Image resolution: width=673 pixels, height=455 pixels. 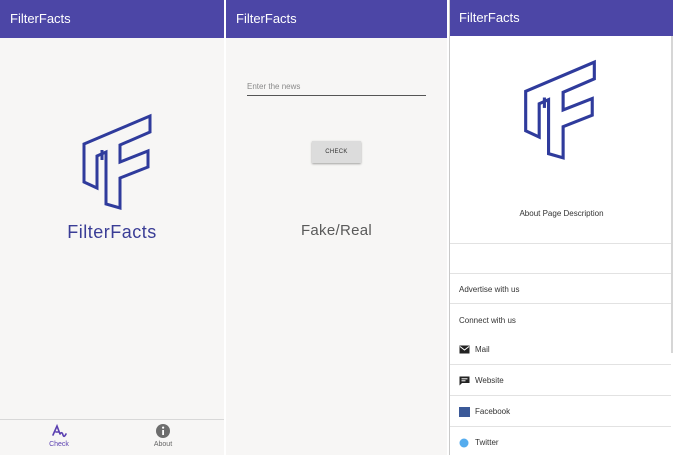 I want to click on nav-check-label: Check, so click(x=59, y=444).